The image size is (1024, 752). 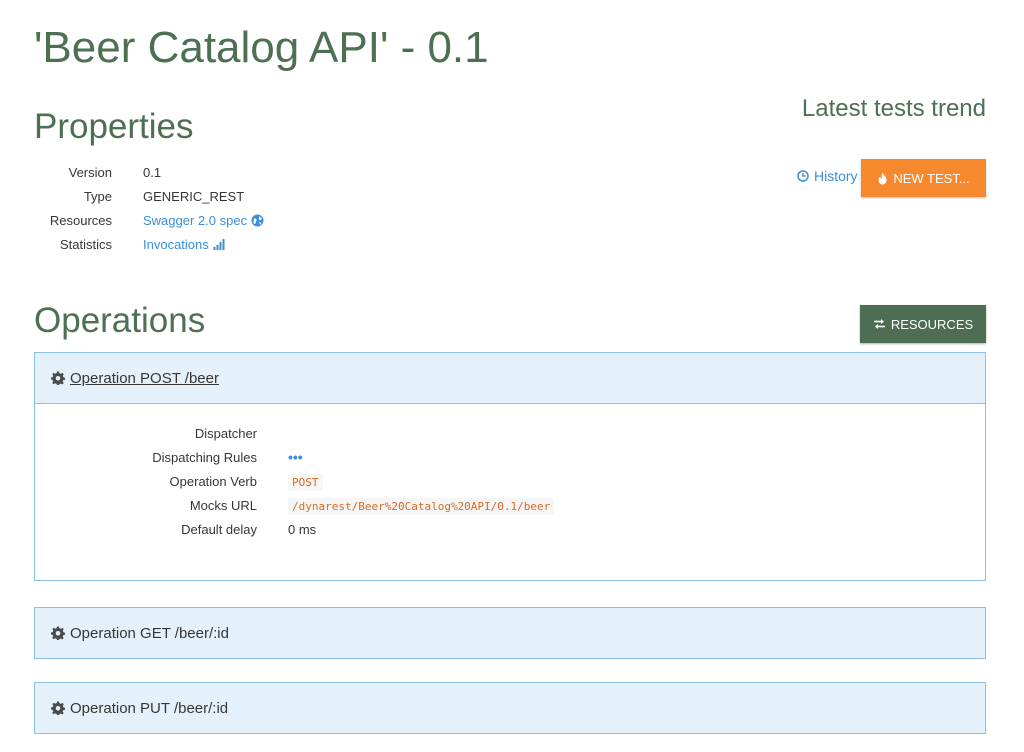 I want to click on property-row-resources: Resources Swagger 2.0 spec, so click(x=149, y=220).